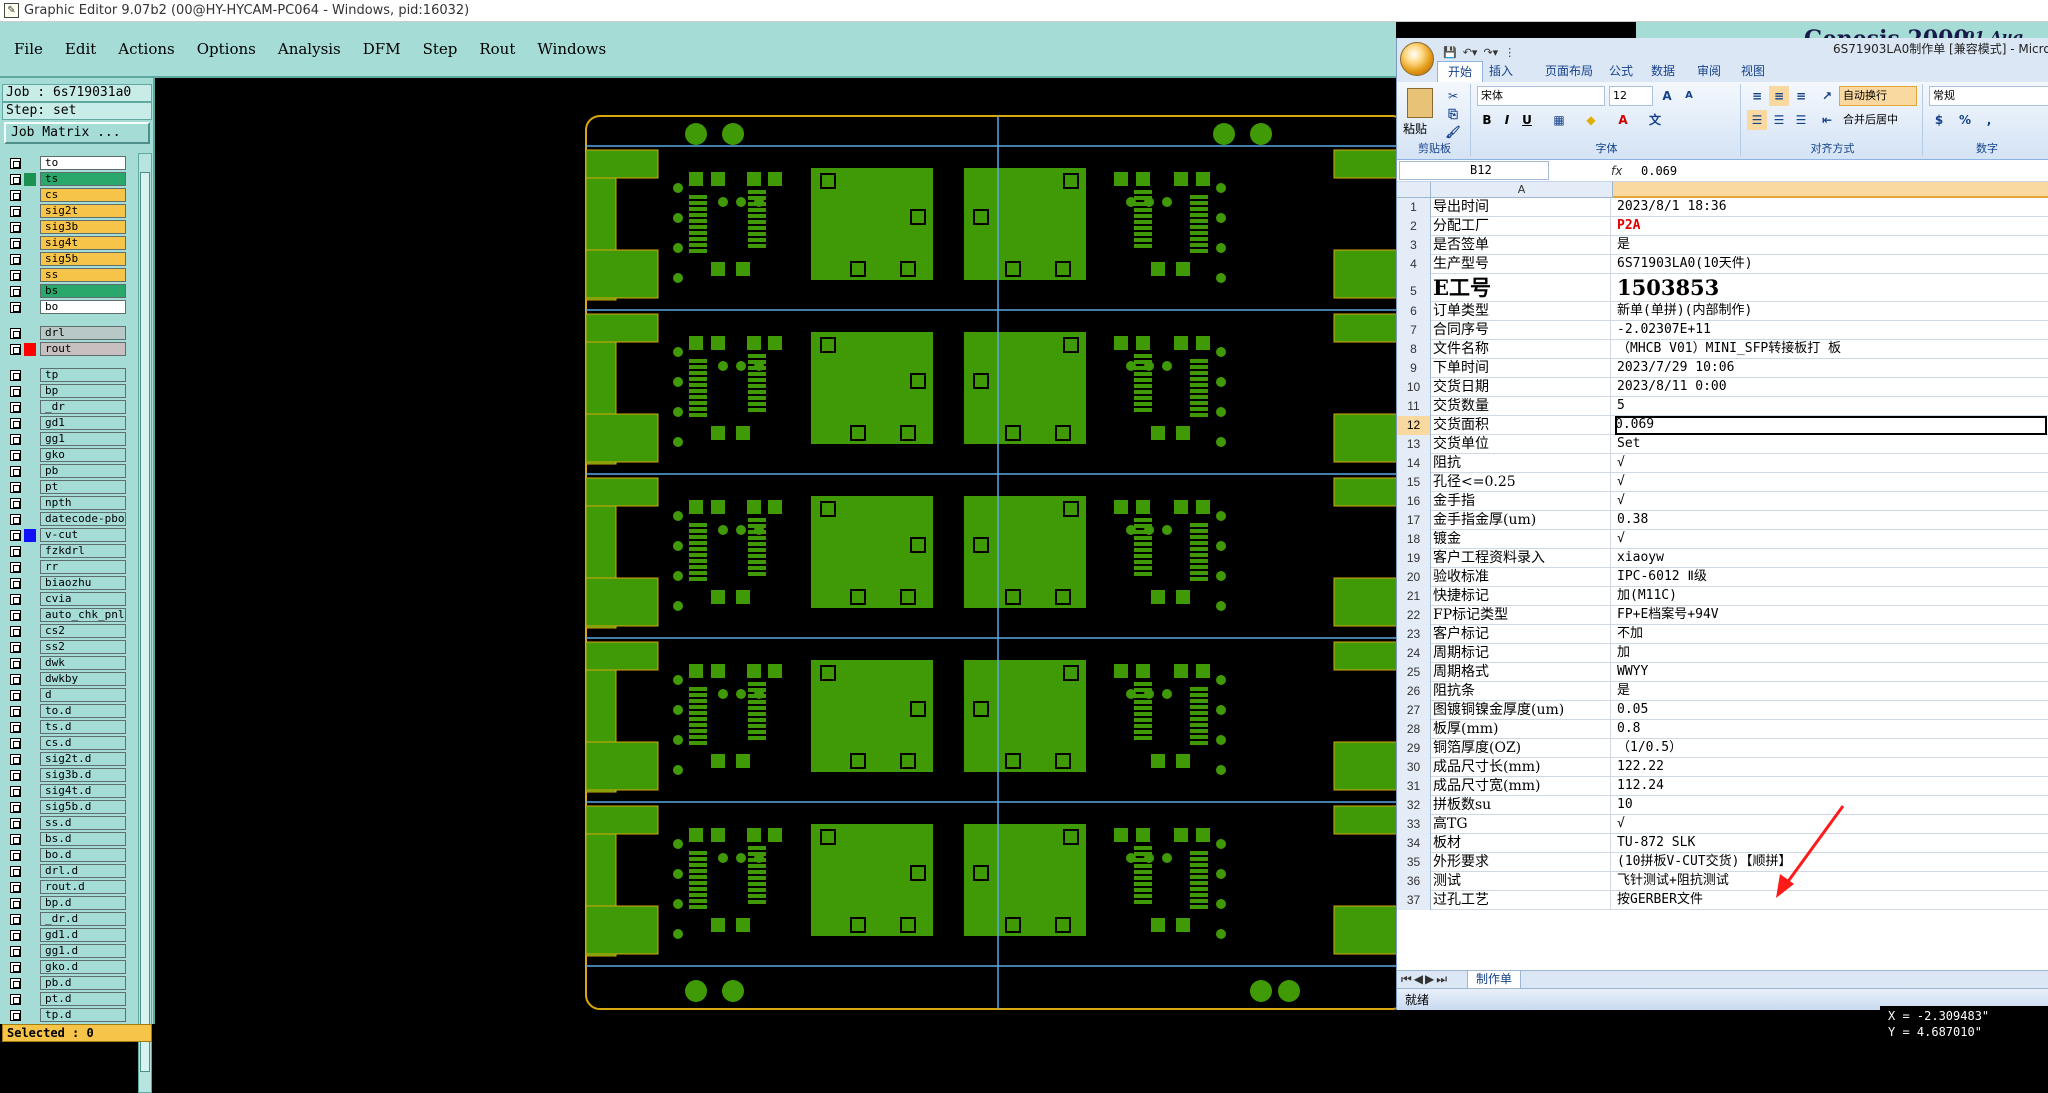 Image resolution: width=2048 pixels, height=1093 pixels. Describe the element at coordinates (309, 49) in the screenshot. I see `menu-analysis: Analysis` at that location.